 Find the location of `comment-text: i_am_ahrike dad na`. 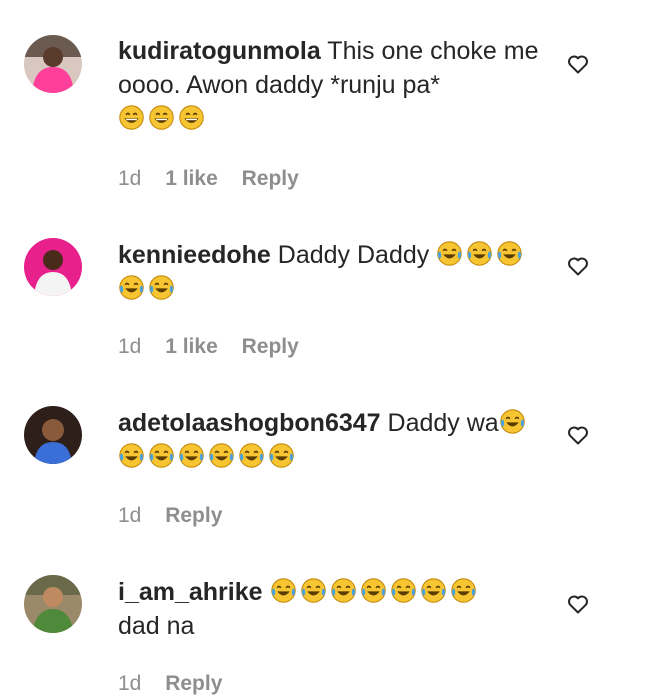

comment-text: i_am_ahrike dad na is located at coordinates (333, 609).